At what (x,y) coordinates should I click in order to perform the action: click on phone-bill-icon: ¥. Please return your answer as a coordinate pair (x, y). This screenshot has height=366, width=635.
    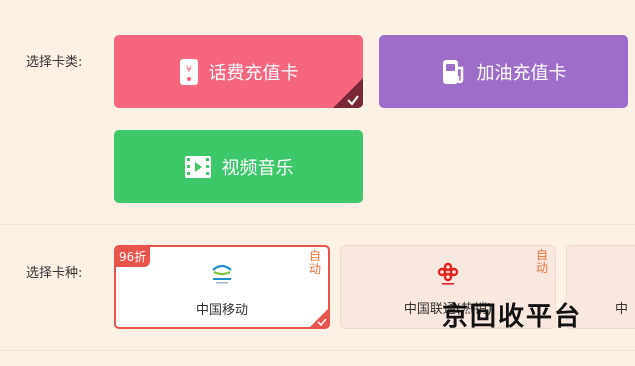
    Looking at the image, I should click on (189, 72).